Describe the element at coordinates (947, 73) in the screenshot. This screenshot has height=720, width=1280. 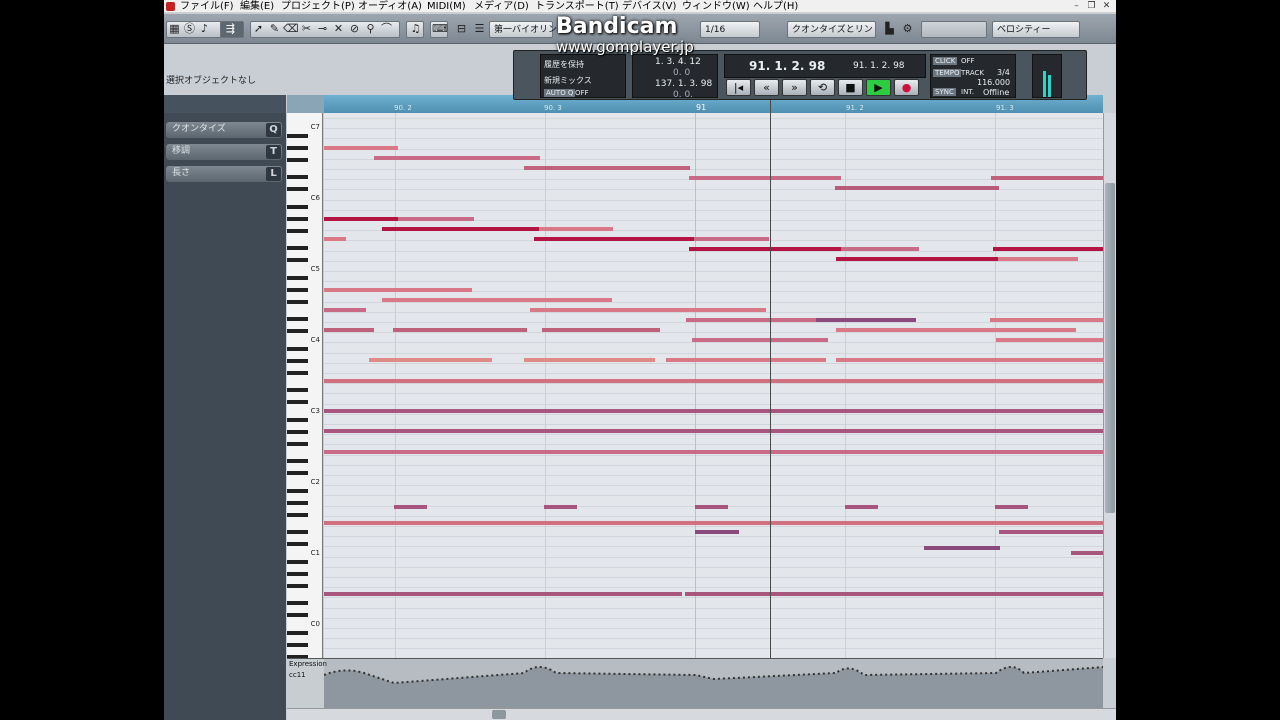
I see `tempo-label: TEMPO` at that location.